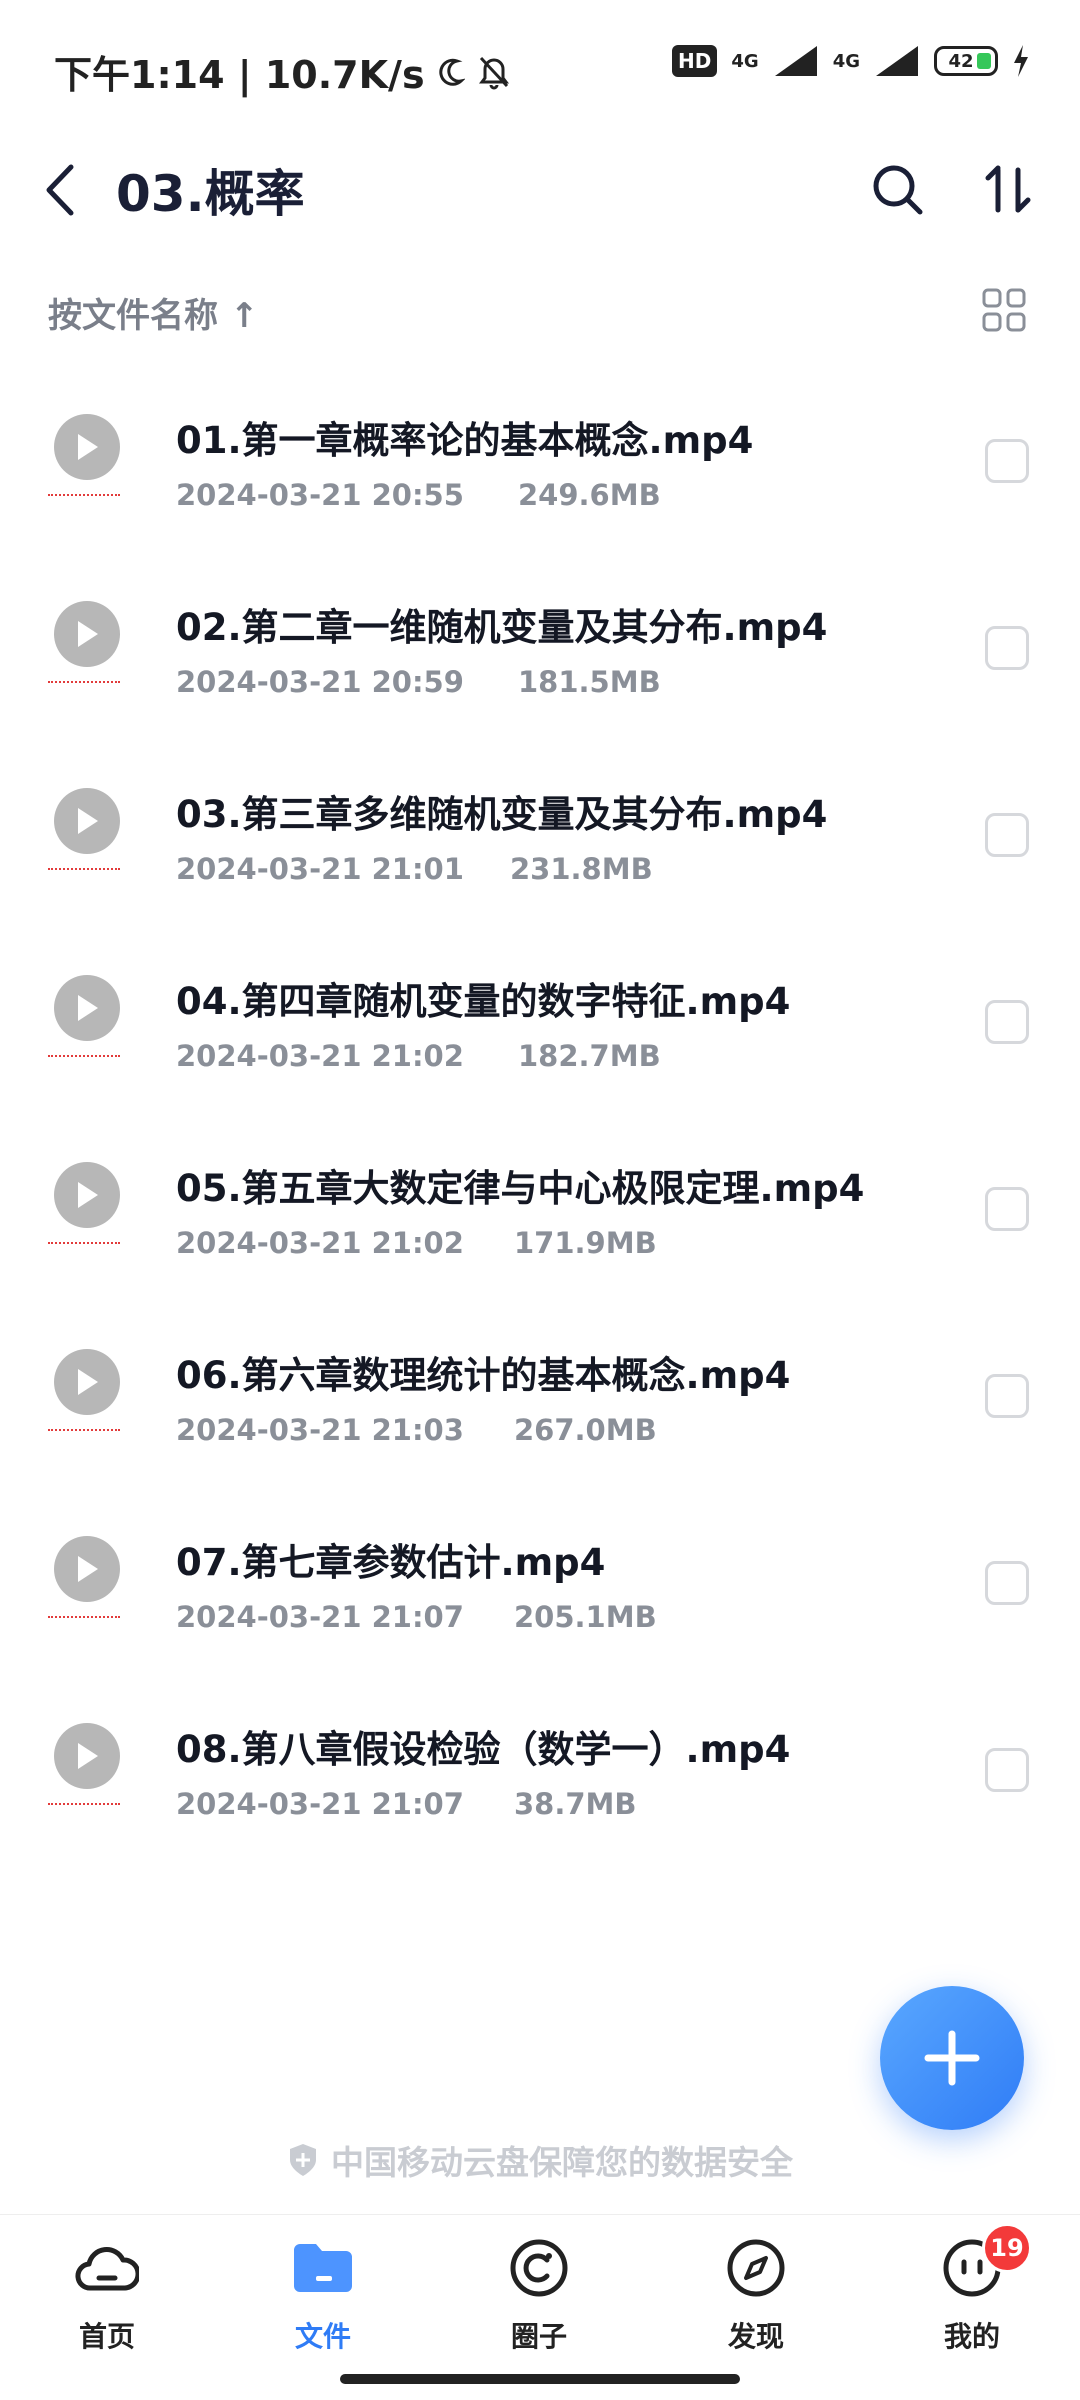  I want to click on plus-icon, so click(952, 2058).